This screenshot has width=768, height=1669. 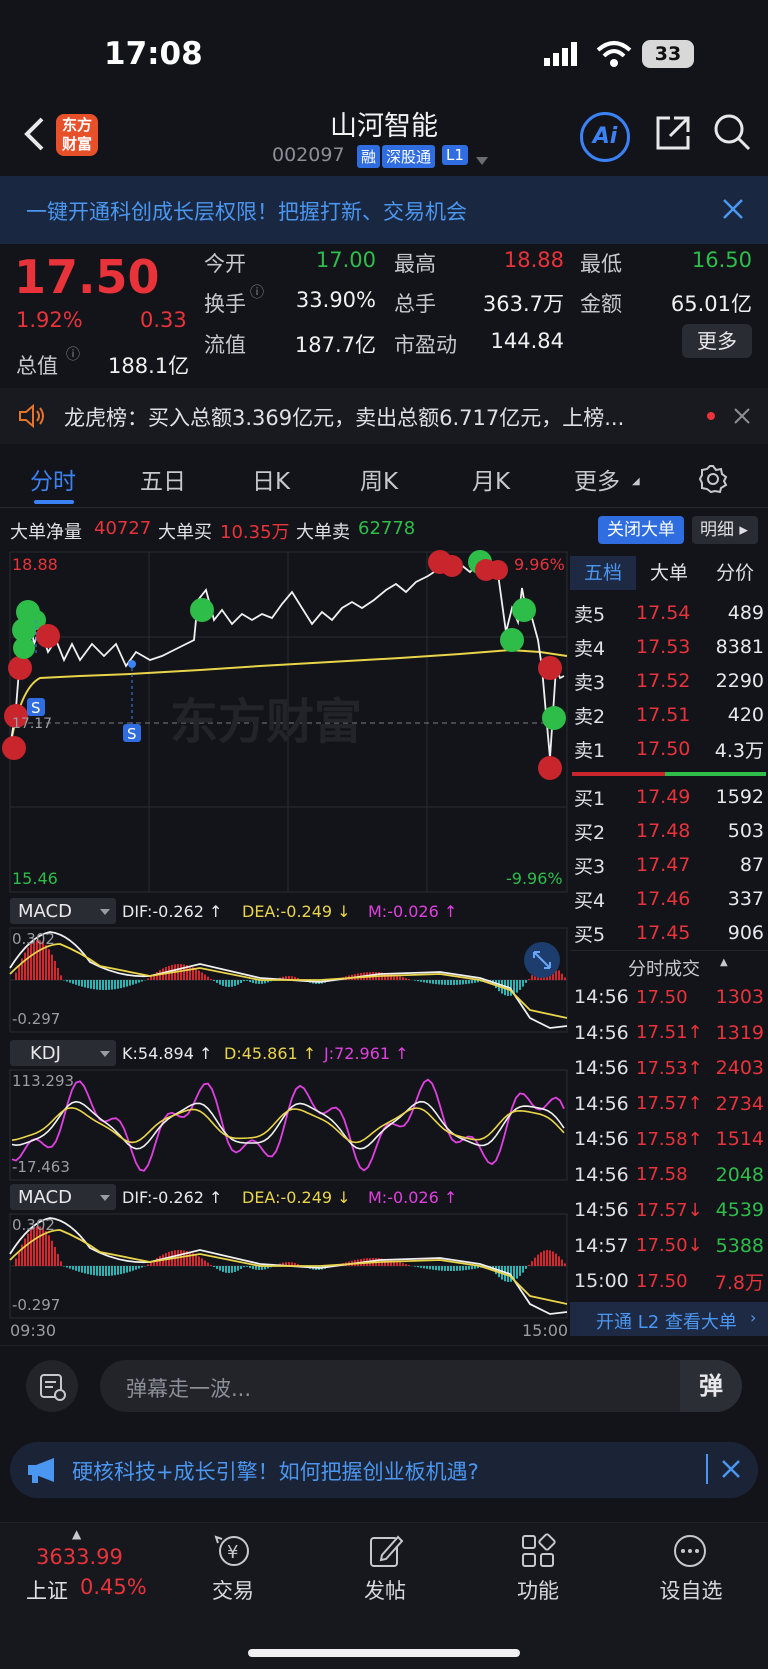 What do you see at coordinates (163, 479) in the screenshot?
I see `tab-5day: 五日` at bounding box center [163, 479].